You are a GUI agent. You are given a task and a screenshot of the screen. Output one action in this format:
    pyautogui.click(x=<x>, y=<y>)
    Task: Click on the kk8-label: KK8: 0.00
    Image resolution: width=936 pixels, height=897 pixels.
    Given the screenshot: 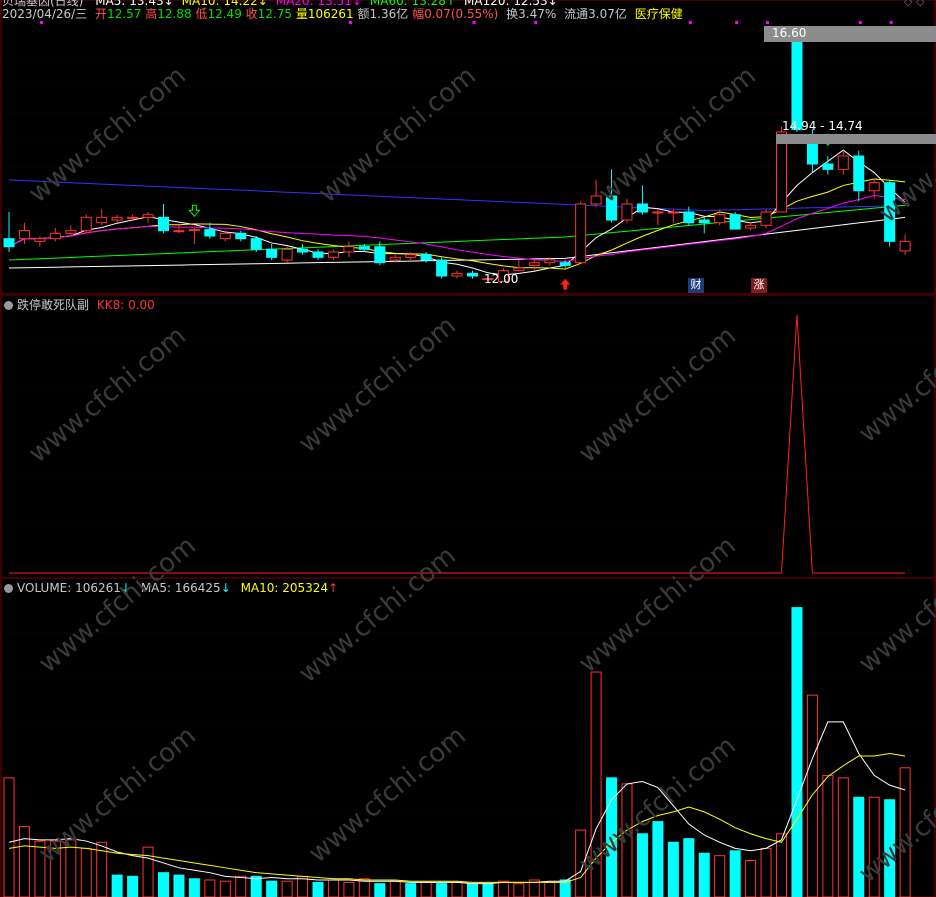 What is the action you would take?
    pyautogui.click(x=125, y=305)
    